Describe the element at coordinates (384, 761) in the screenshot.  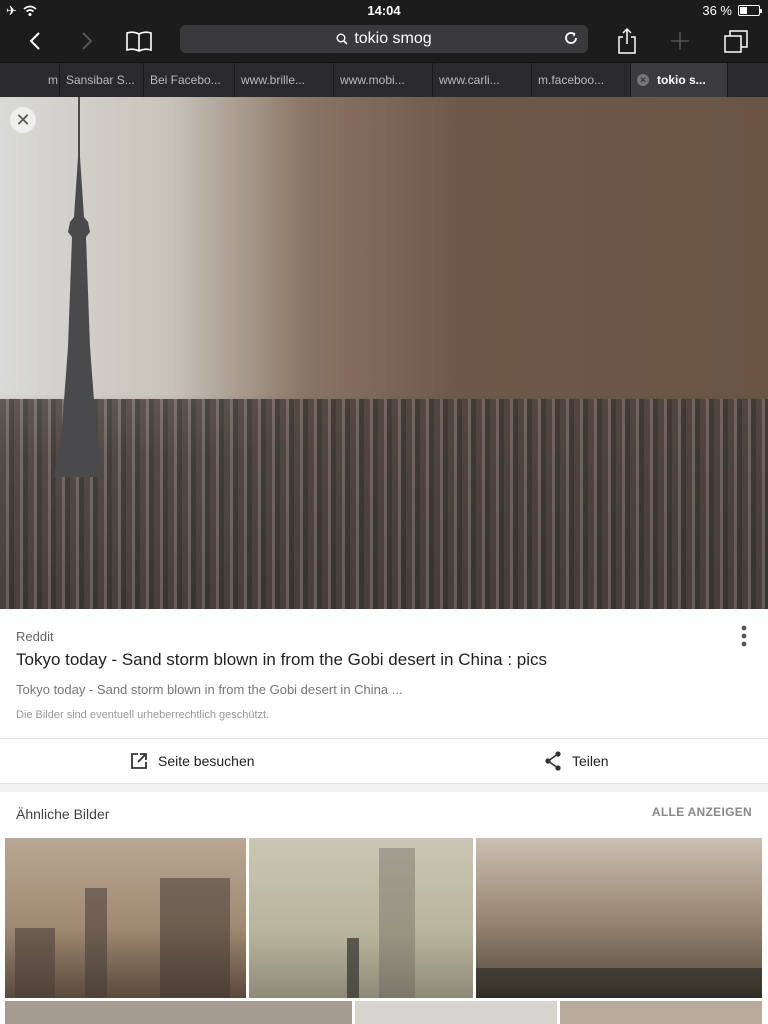
I see `result-actions: Seite besuchen Teilen` at that location.